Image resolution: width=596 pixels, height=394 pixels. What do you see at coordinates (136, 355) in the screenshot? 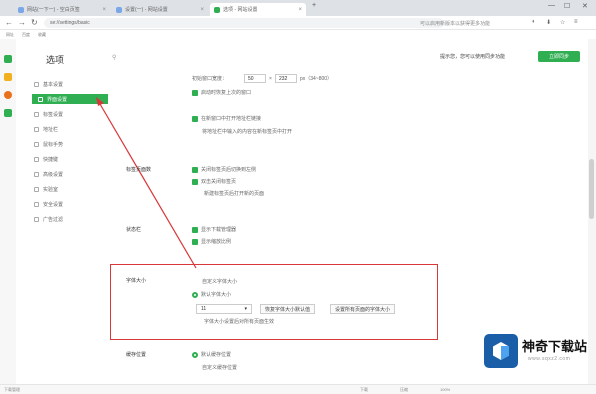
I see `section-cache-label: 缓存位置` at bounding box center [136, 355].